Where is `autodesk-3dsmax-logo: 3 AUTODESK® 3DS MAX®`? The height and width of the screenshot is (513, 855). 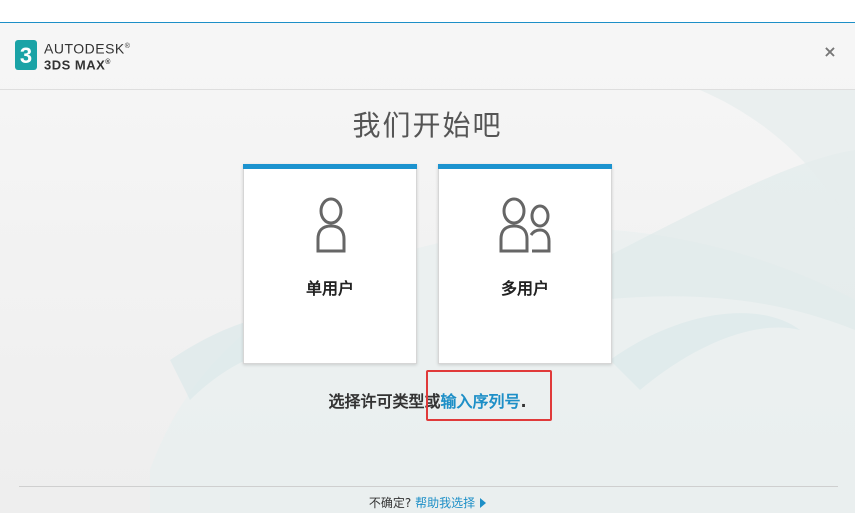 autodesk-3dsmax-logo: 3 AUTODESK® 3DS MAX® is located at coordinates (72, 55).